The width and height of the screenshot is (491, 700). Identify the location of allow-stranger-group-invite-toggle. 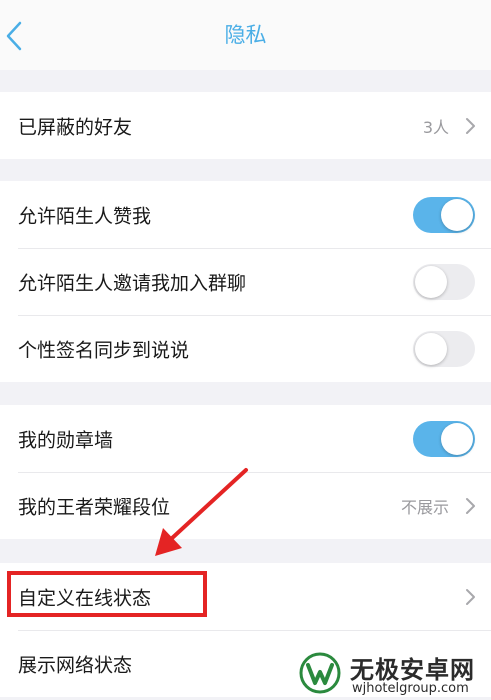
(444, 281).